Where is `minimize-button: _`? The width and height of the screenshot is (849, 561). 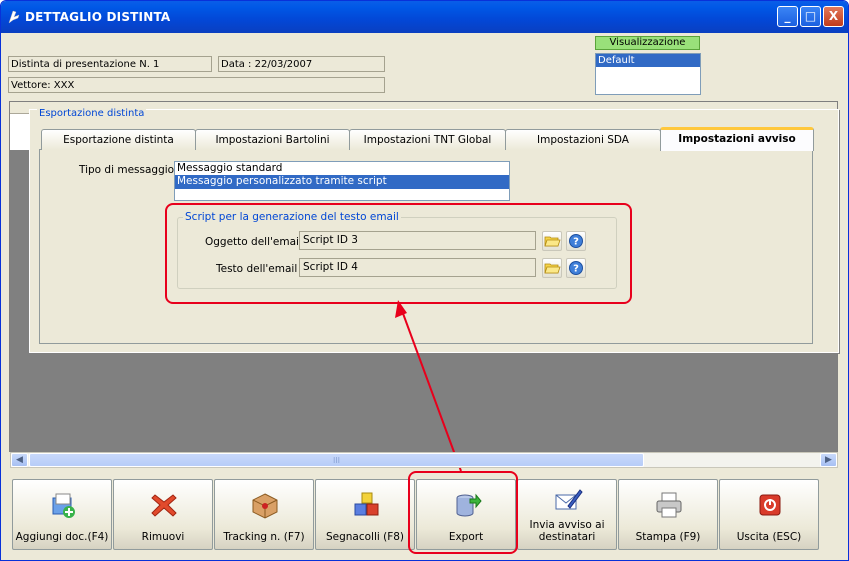 minimize-button: _ is located at coordinates (787, 16).